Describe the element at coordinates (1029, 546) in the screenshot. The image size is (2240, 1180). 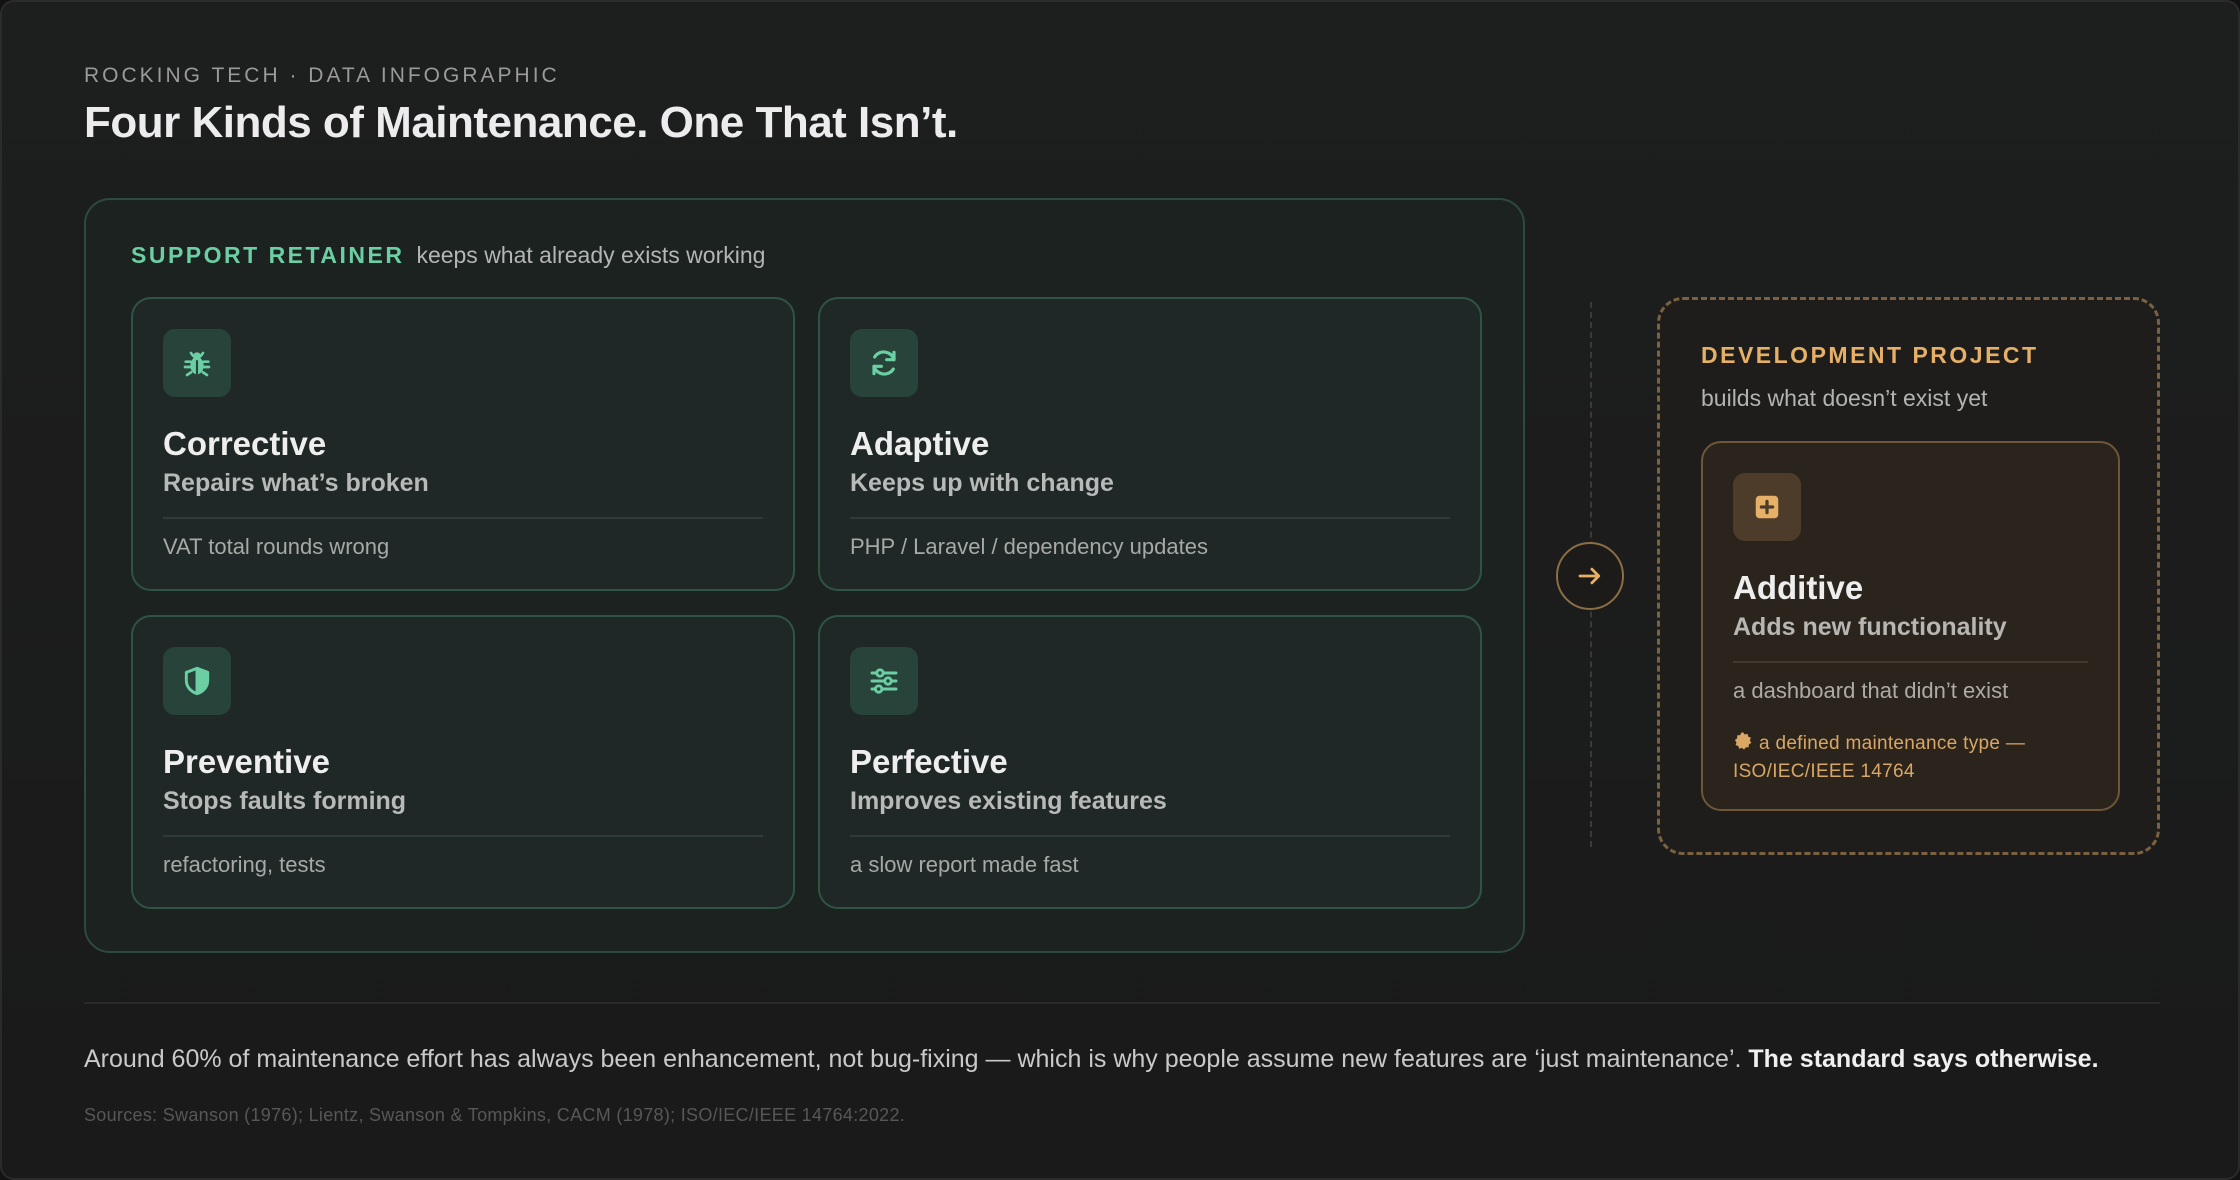
I see `card-example: PHP / Laravel / dependency updates` at that location.